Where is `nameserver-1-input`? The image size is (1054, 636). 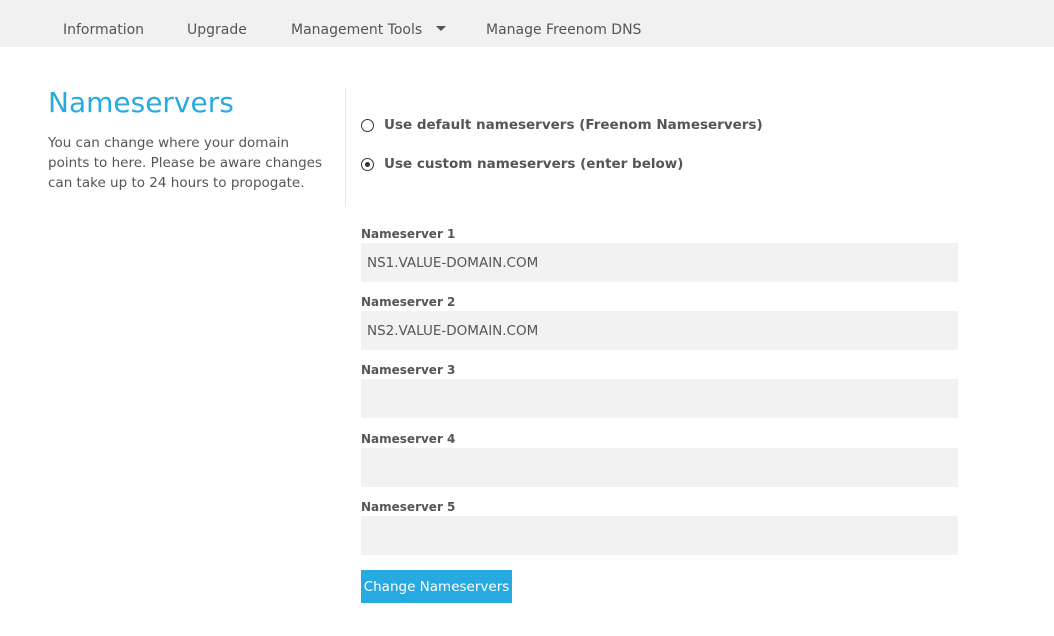 nameserver-1-input is located at coordinates (659, 262).